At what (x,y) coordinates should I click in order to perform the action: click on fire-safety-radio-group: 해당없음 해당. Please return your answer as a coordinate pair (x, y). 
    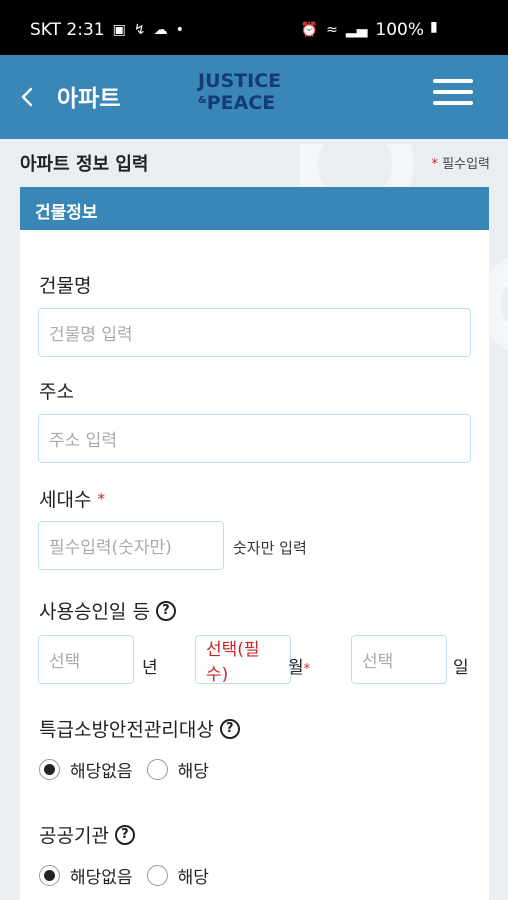
    Looking at the image, I should click on (131, 769).